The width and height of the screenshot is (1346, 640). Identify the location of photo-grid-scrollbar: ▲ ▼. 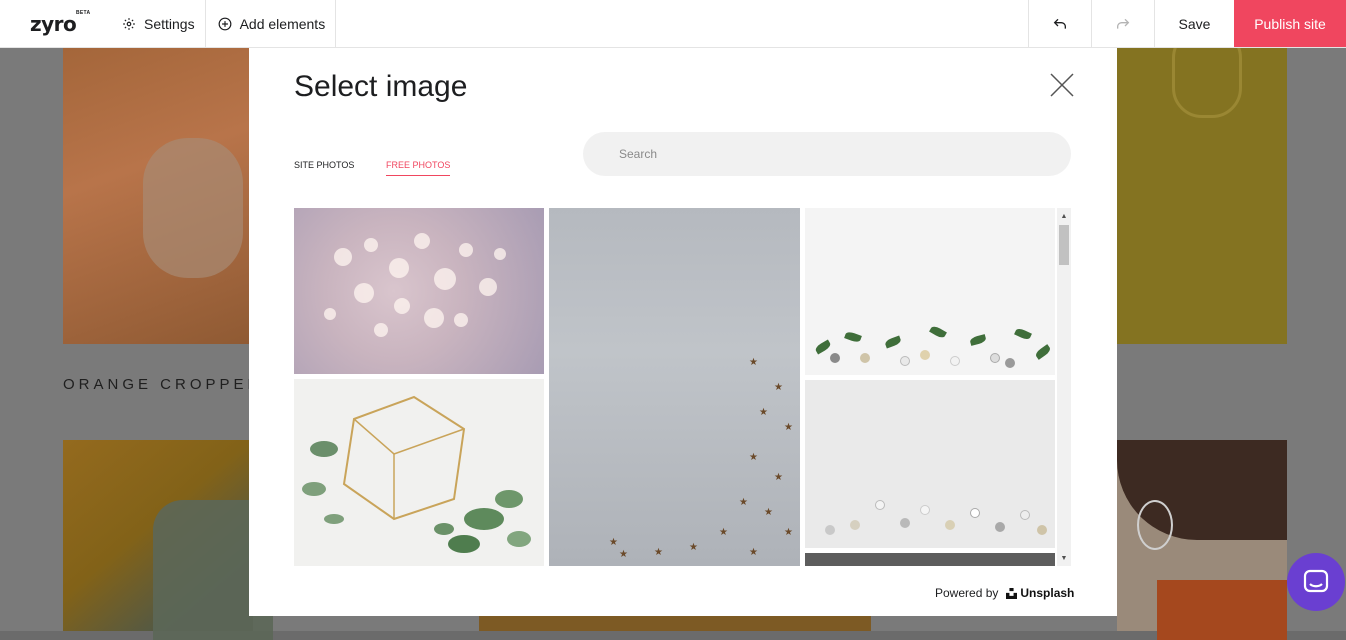
(1064, 387).